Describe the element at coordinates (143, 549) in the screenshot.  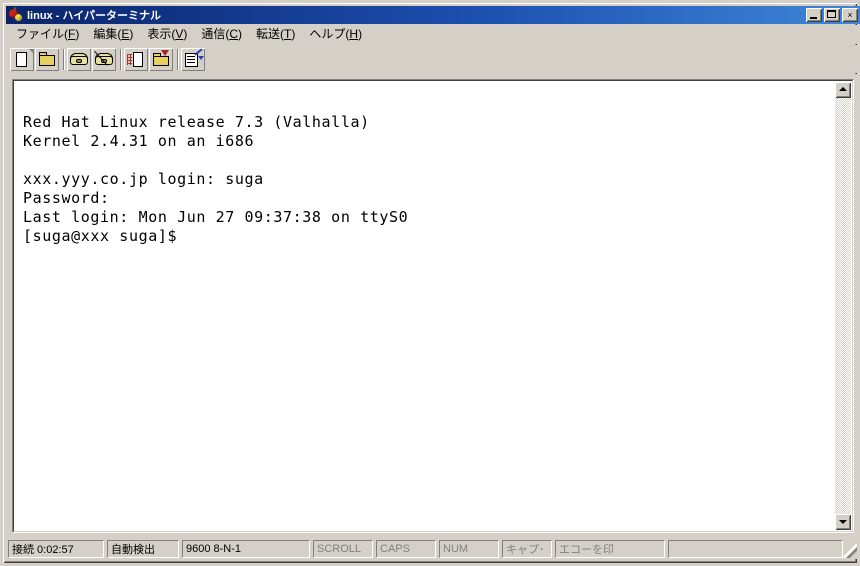
I see `status-detection: 自動検出` at that location.